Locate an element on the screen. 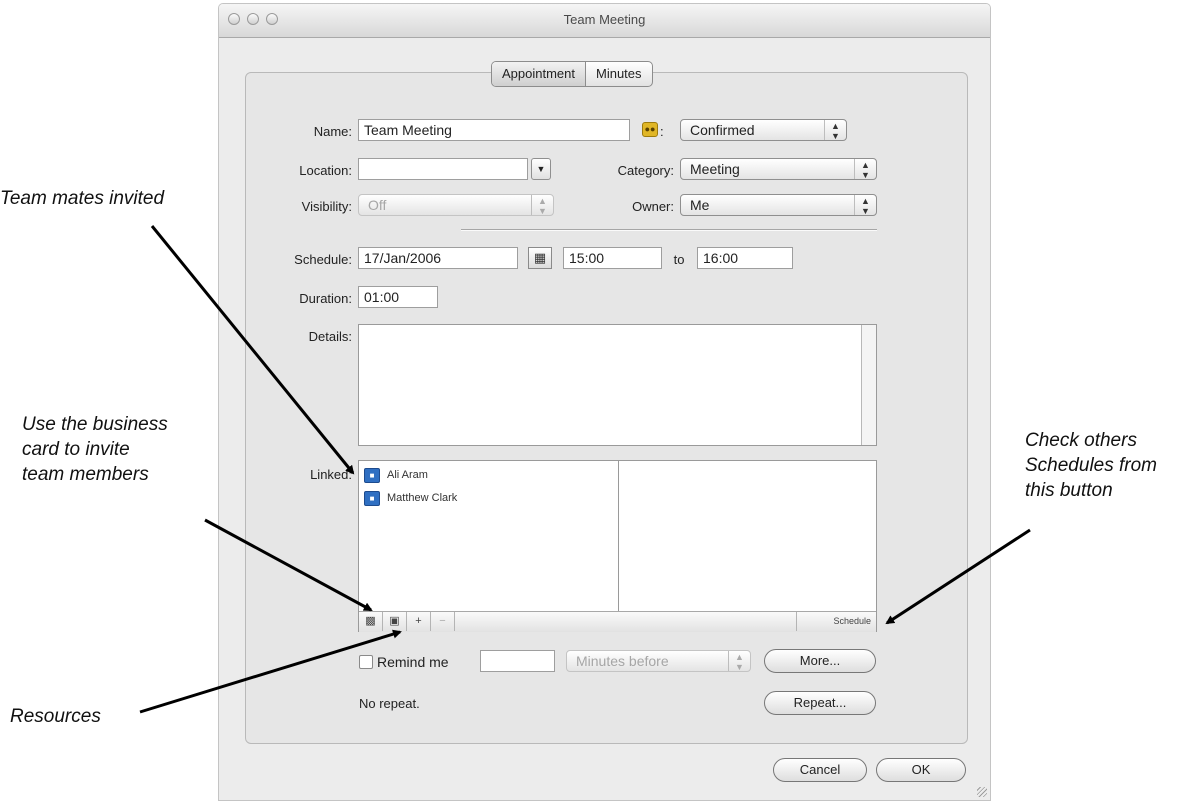 The height and width of the screenshot is (803, 1195). duration-label: Duration: is located at coordinates (325, 298).